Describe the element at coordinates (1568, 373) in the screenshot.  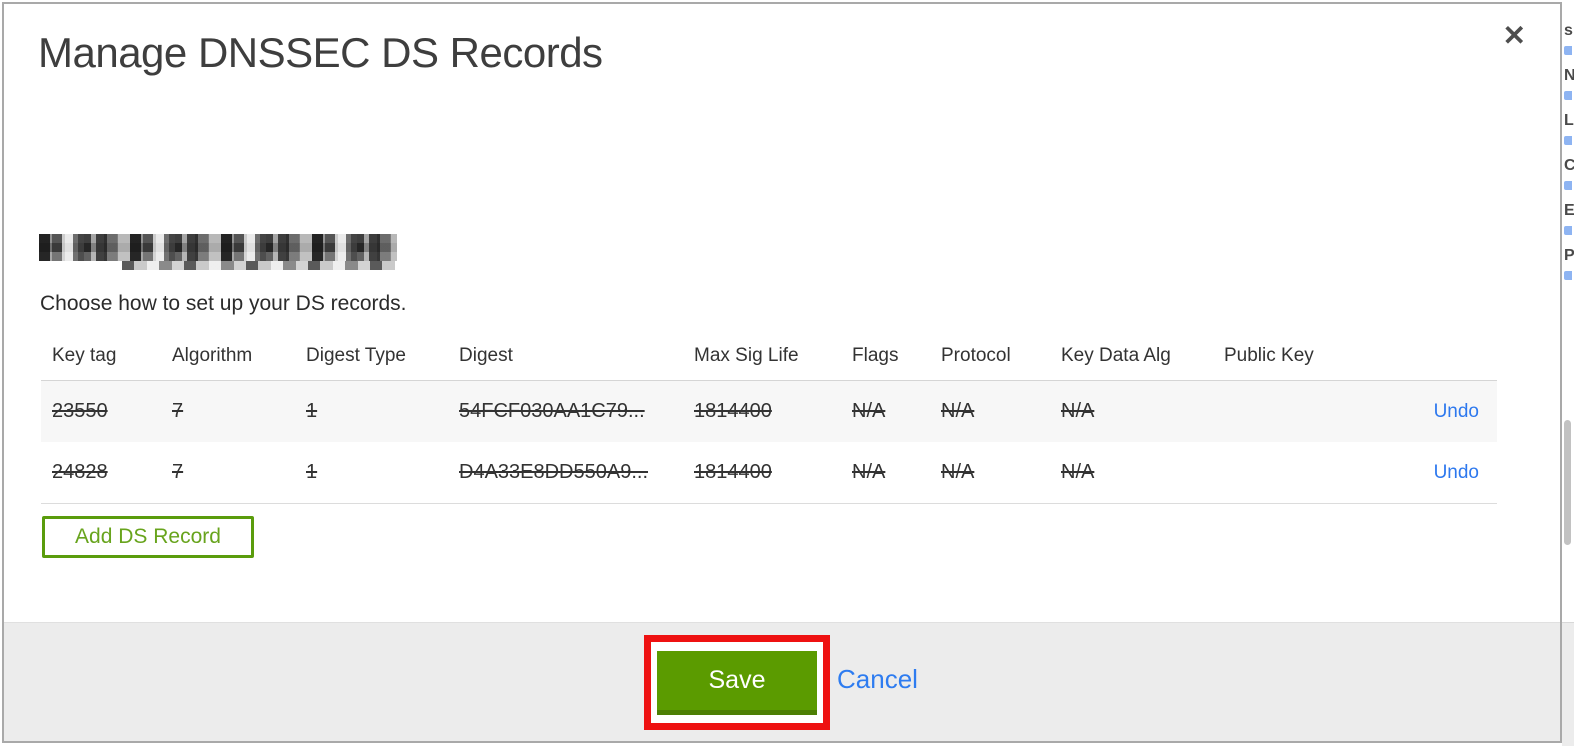
I see `background-page-edge: s N L C E P` at that location.